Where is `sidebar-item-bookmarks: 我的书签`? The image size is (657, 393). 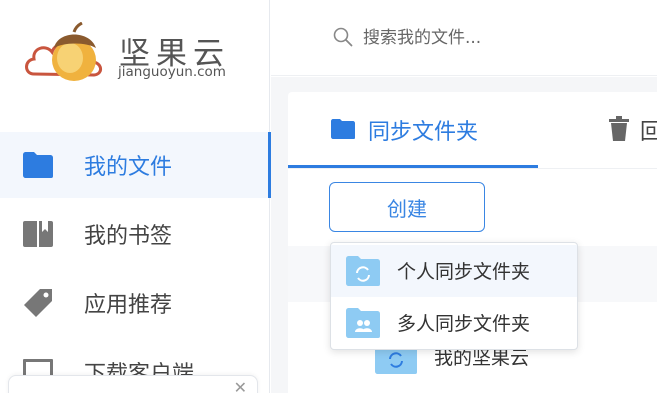 sidebar-item-bookmarks: 我的书签 is located at coordinates (135, 234).